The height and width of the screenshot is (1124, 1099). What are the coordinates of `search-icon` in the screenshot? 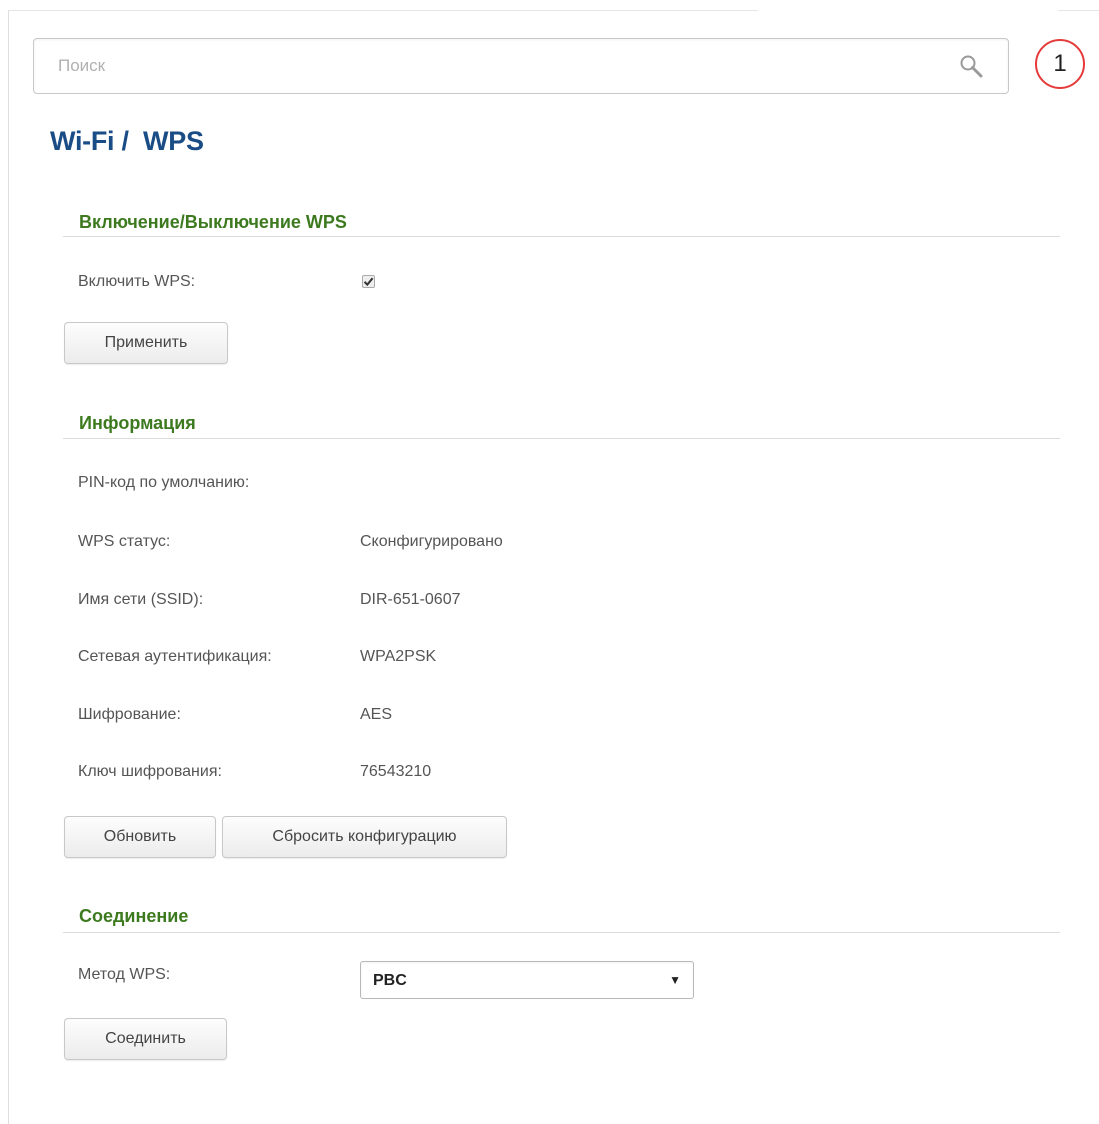 It's located at (972, 67).